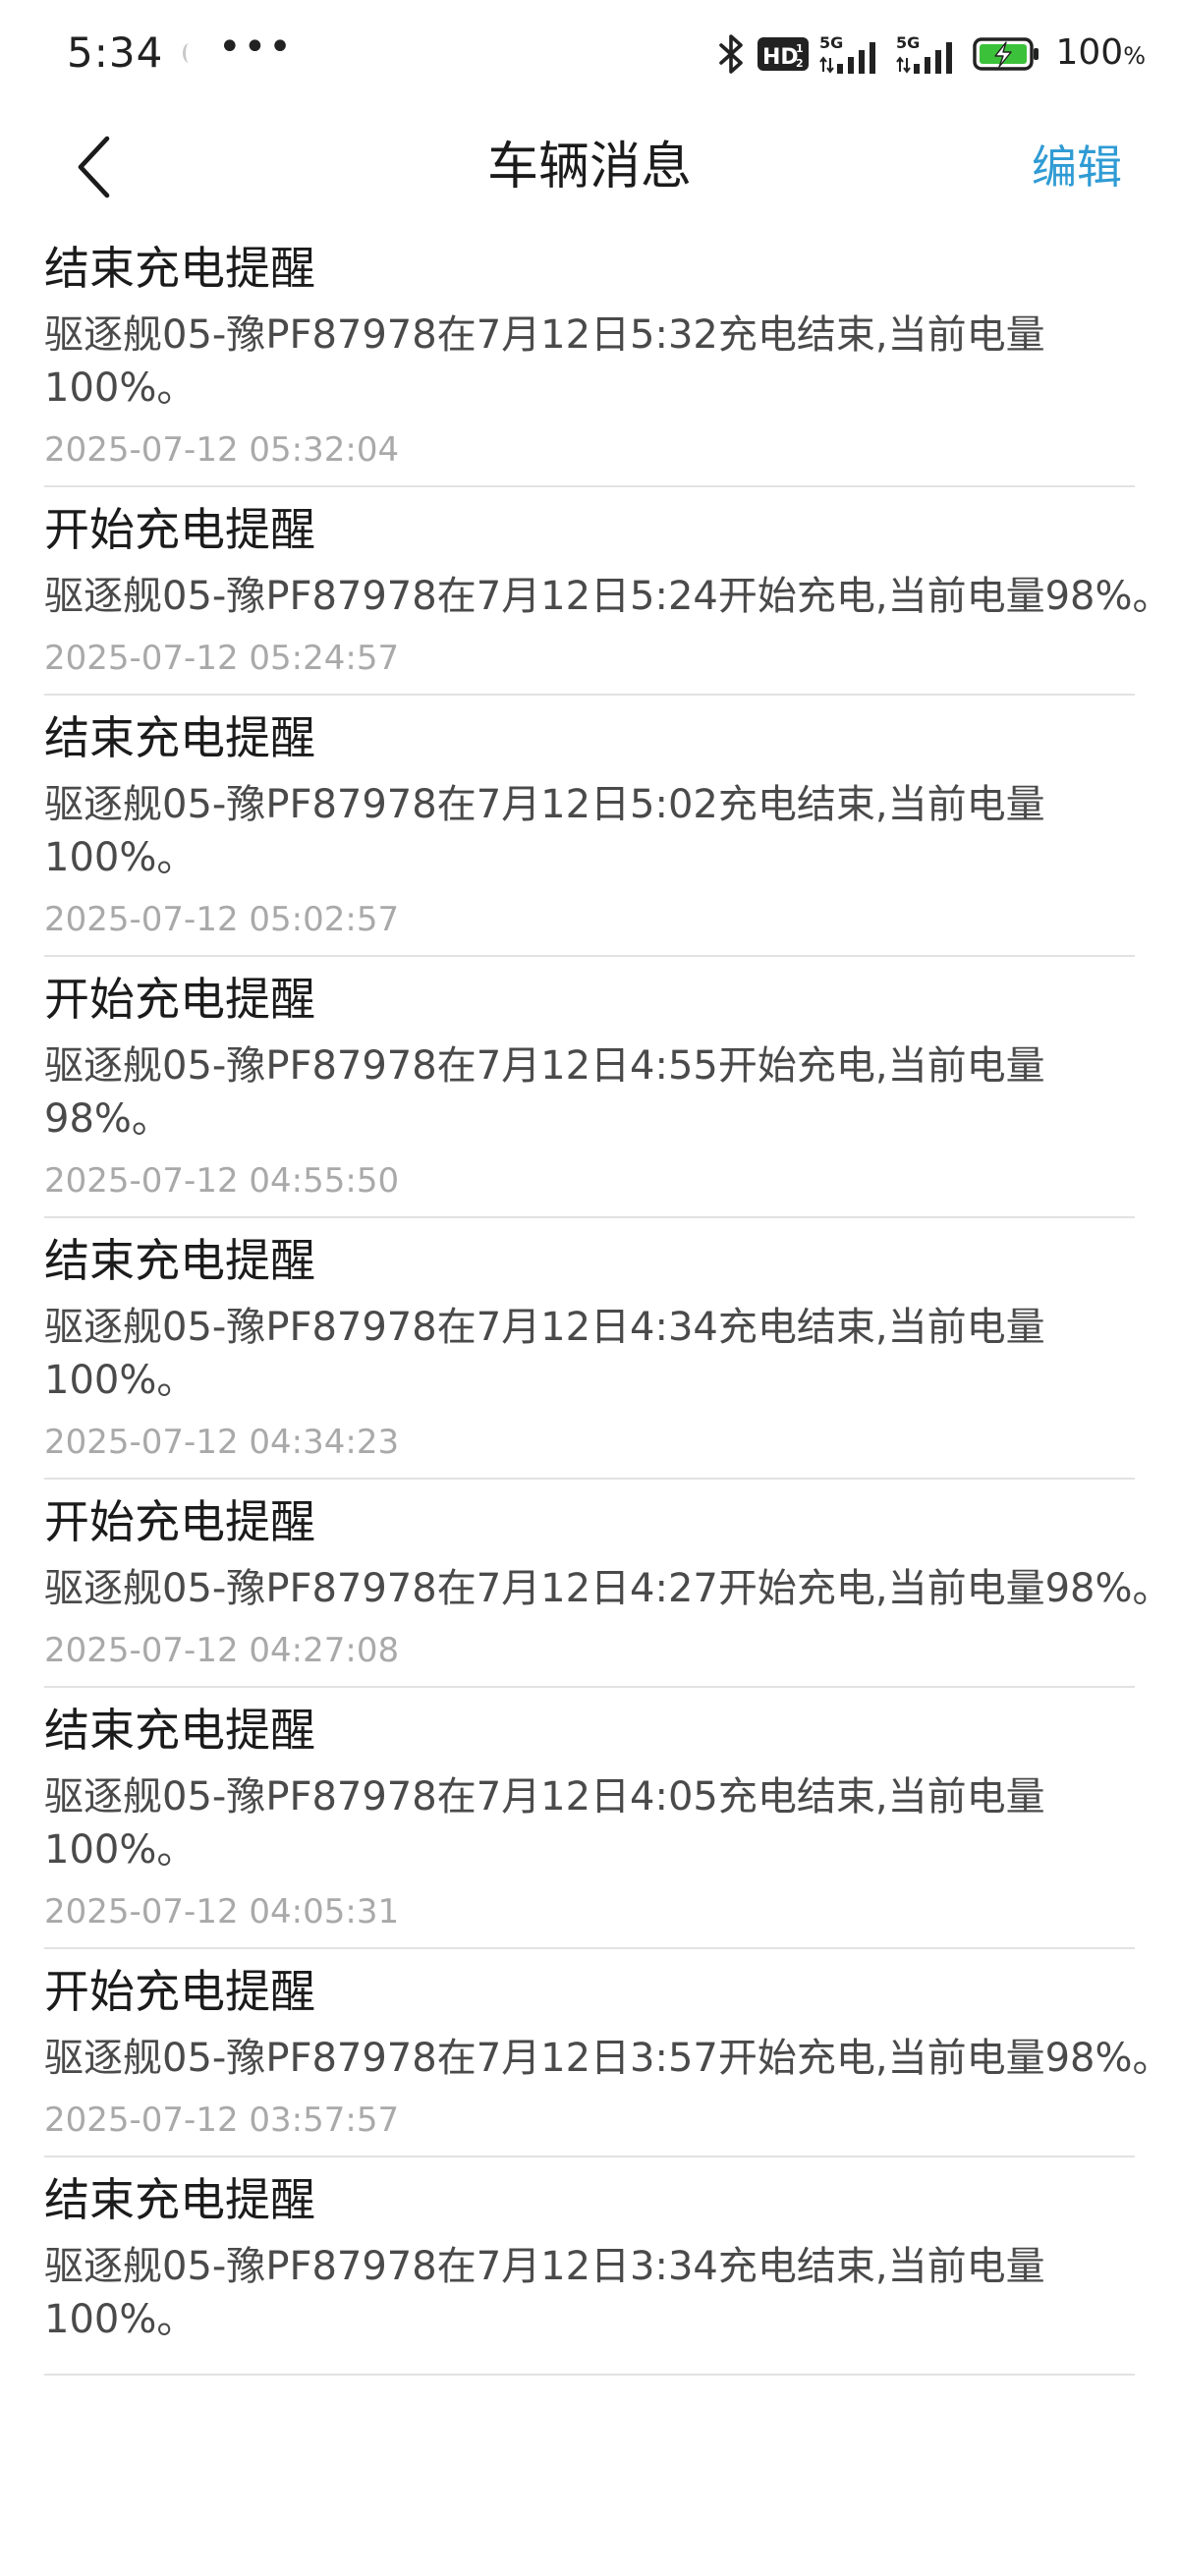 The image size is (1179, 2576). Describe the element at coordinates (800, 48) in the screenshot. I see `svg-text: 1` at that location.